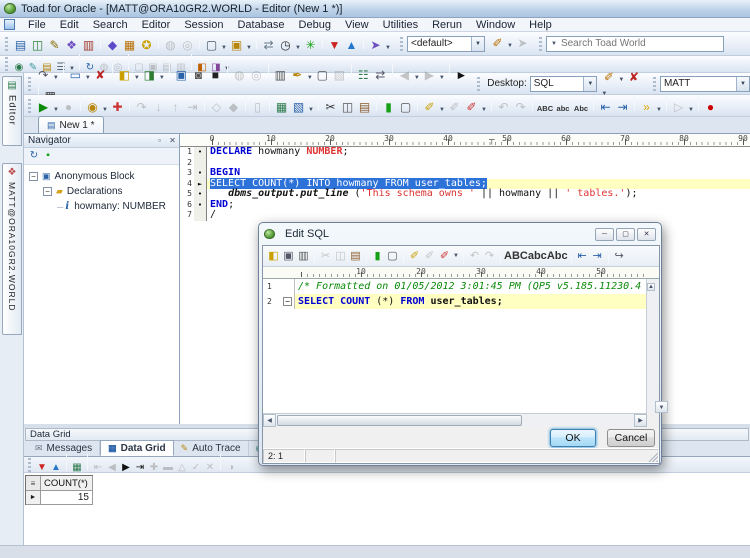  I want to click on clear-all-icon: ✘, so click(100, 75).